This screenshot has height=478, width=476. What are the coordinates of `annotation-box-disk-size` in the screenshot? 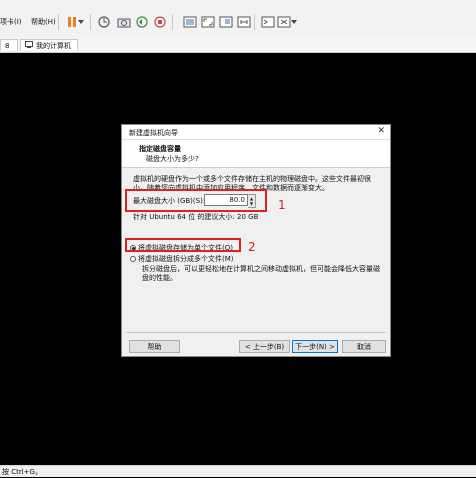 It's located at (196, 200).